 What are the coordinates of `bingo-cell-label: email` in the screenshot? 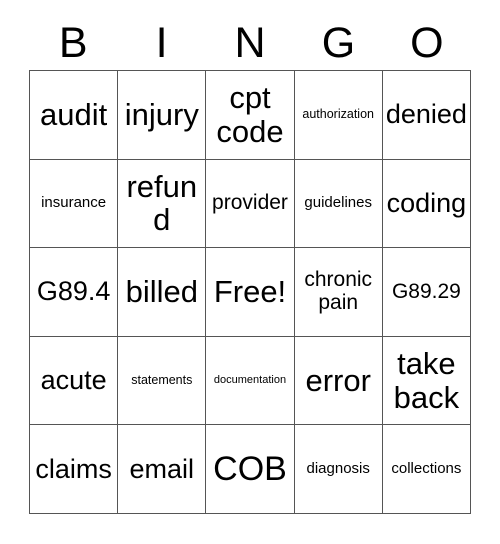 It's located at (162, 468).